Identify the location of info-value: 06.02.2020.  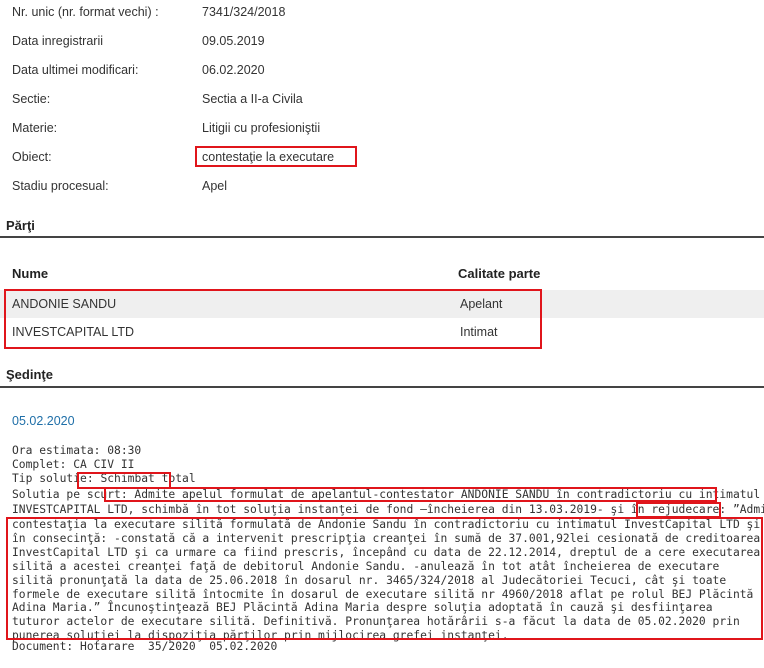
(233, 70).